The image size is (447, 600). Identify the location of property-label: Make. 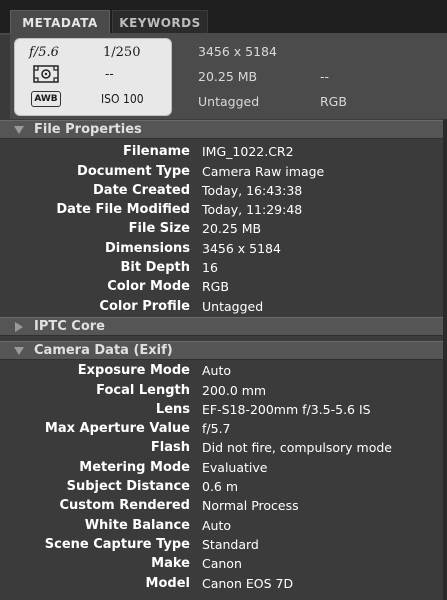
(170, 564).